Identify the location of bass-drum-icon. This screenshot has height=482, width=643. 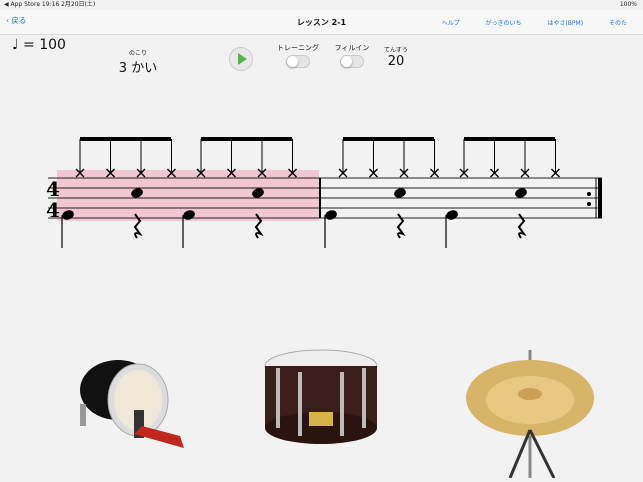
(128, 400).